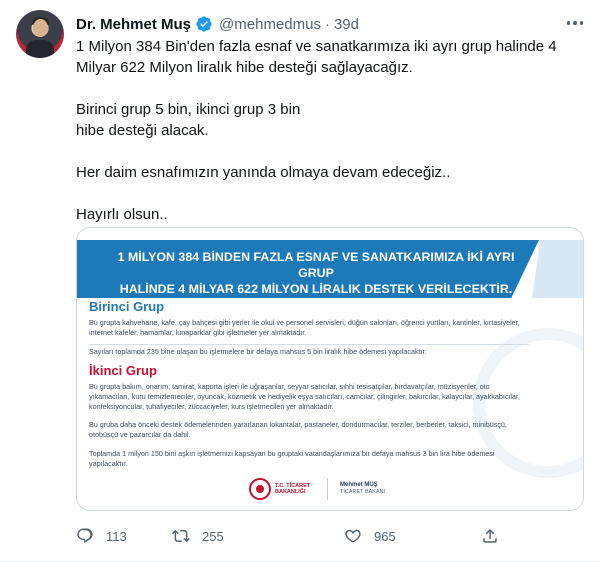 Image resolution: width=600 pixels, height=562 pixels. Describe the element at coordinates (353, 536) in the screenshot. I see `like-icon` at that location.